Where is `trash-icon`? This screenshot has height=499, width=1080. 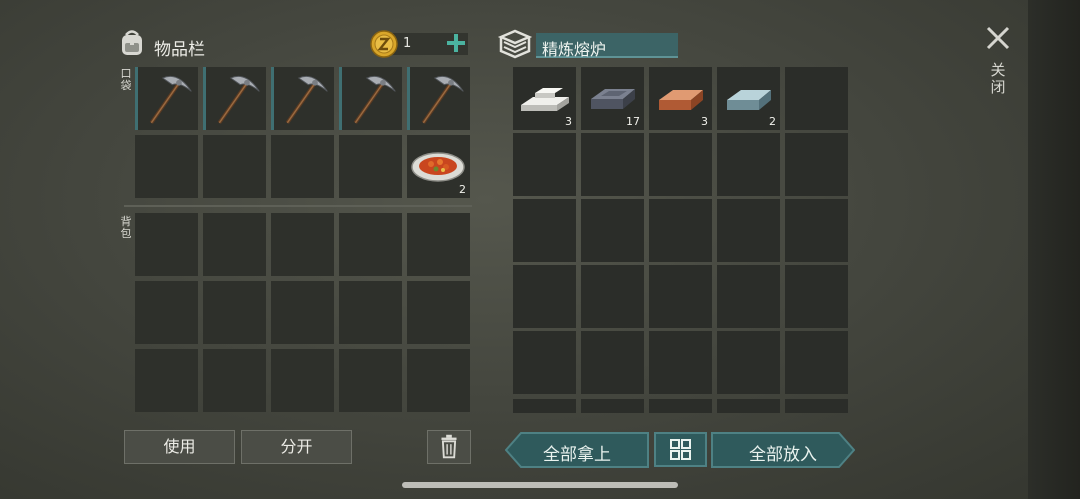 trash-icon is located at coordinates (449, 446).